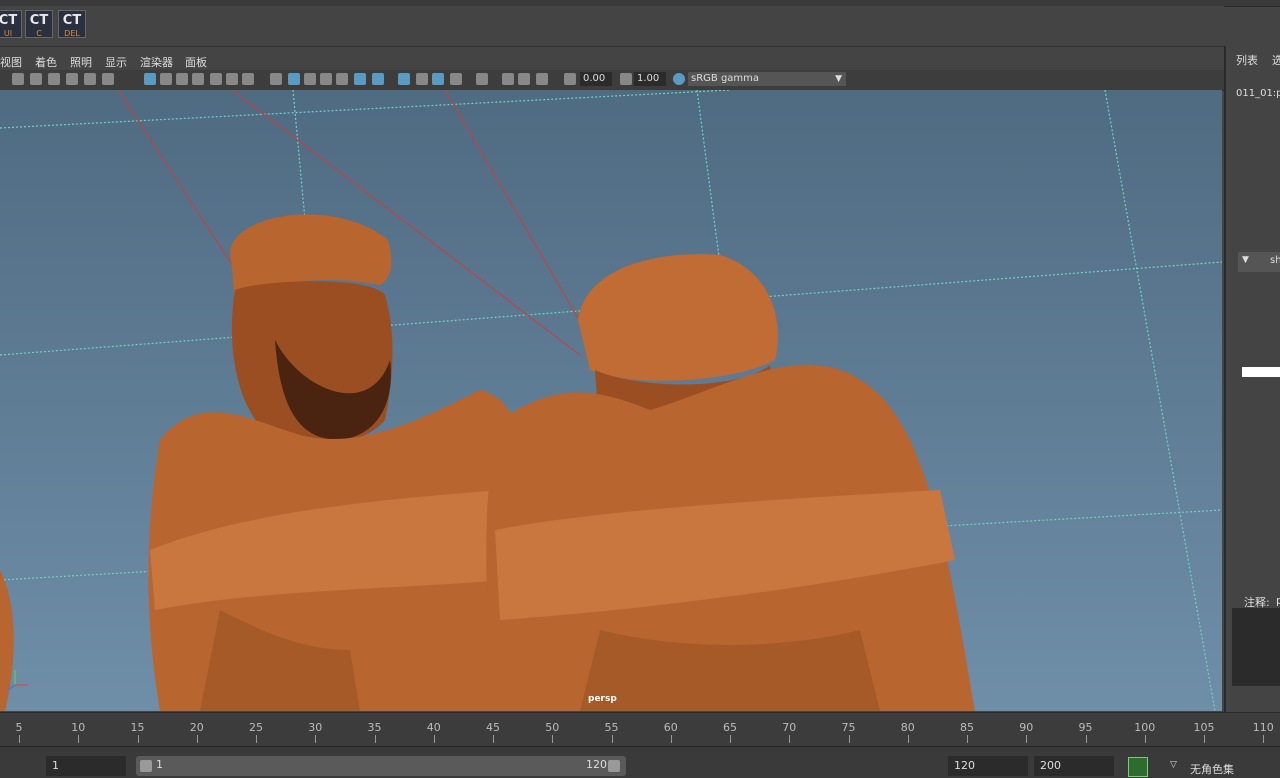 This screenshot has width=1280, height=778. I want to click on camera-attributes-icon, so click(36, 79).